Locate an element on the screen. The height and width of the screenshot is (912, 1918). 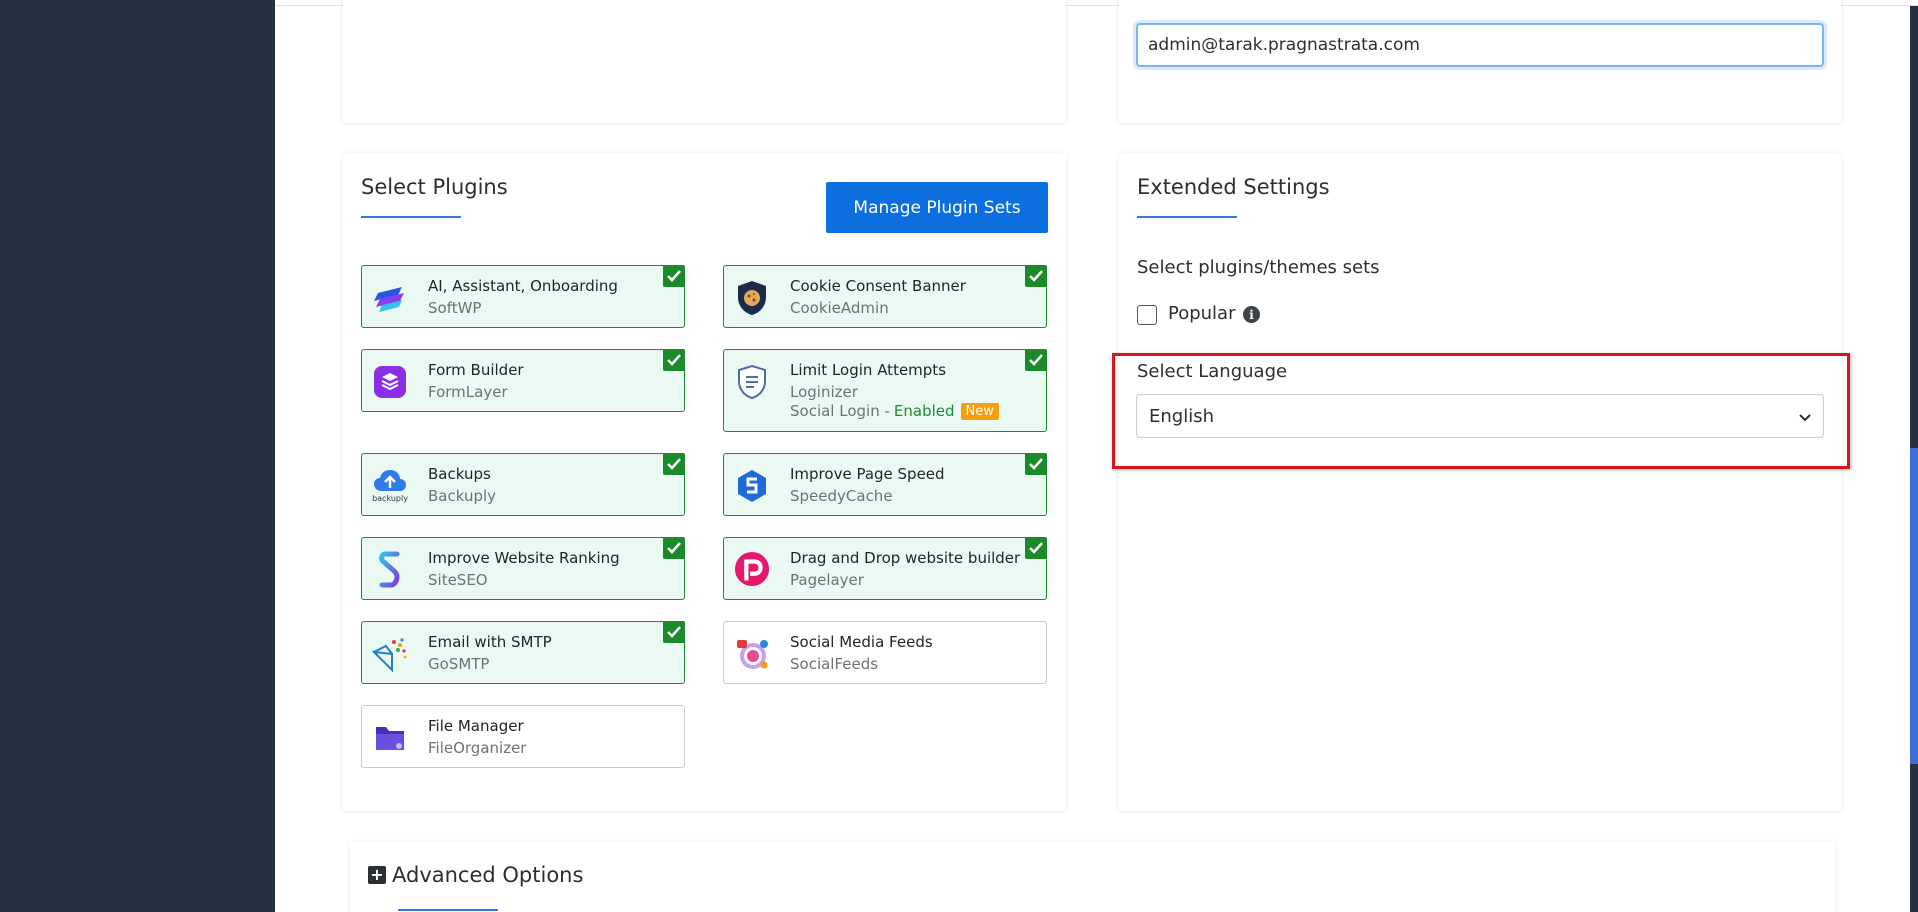
info-icon: i is located at coordinates (1251, 314).